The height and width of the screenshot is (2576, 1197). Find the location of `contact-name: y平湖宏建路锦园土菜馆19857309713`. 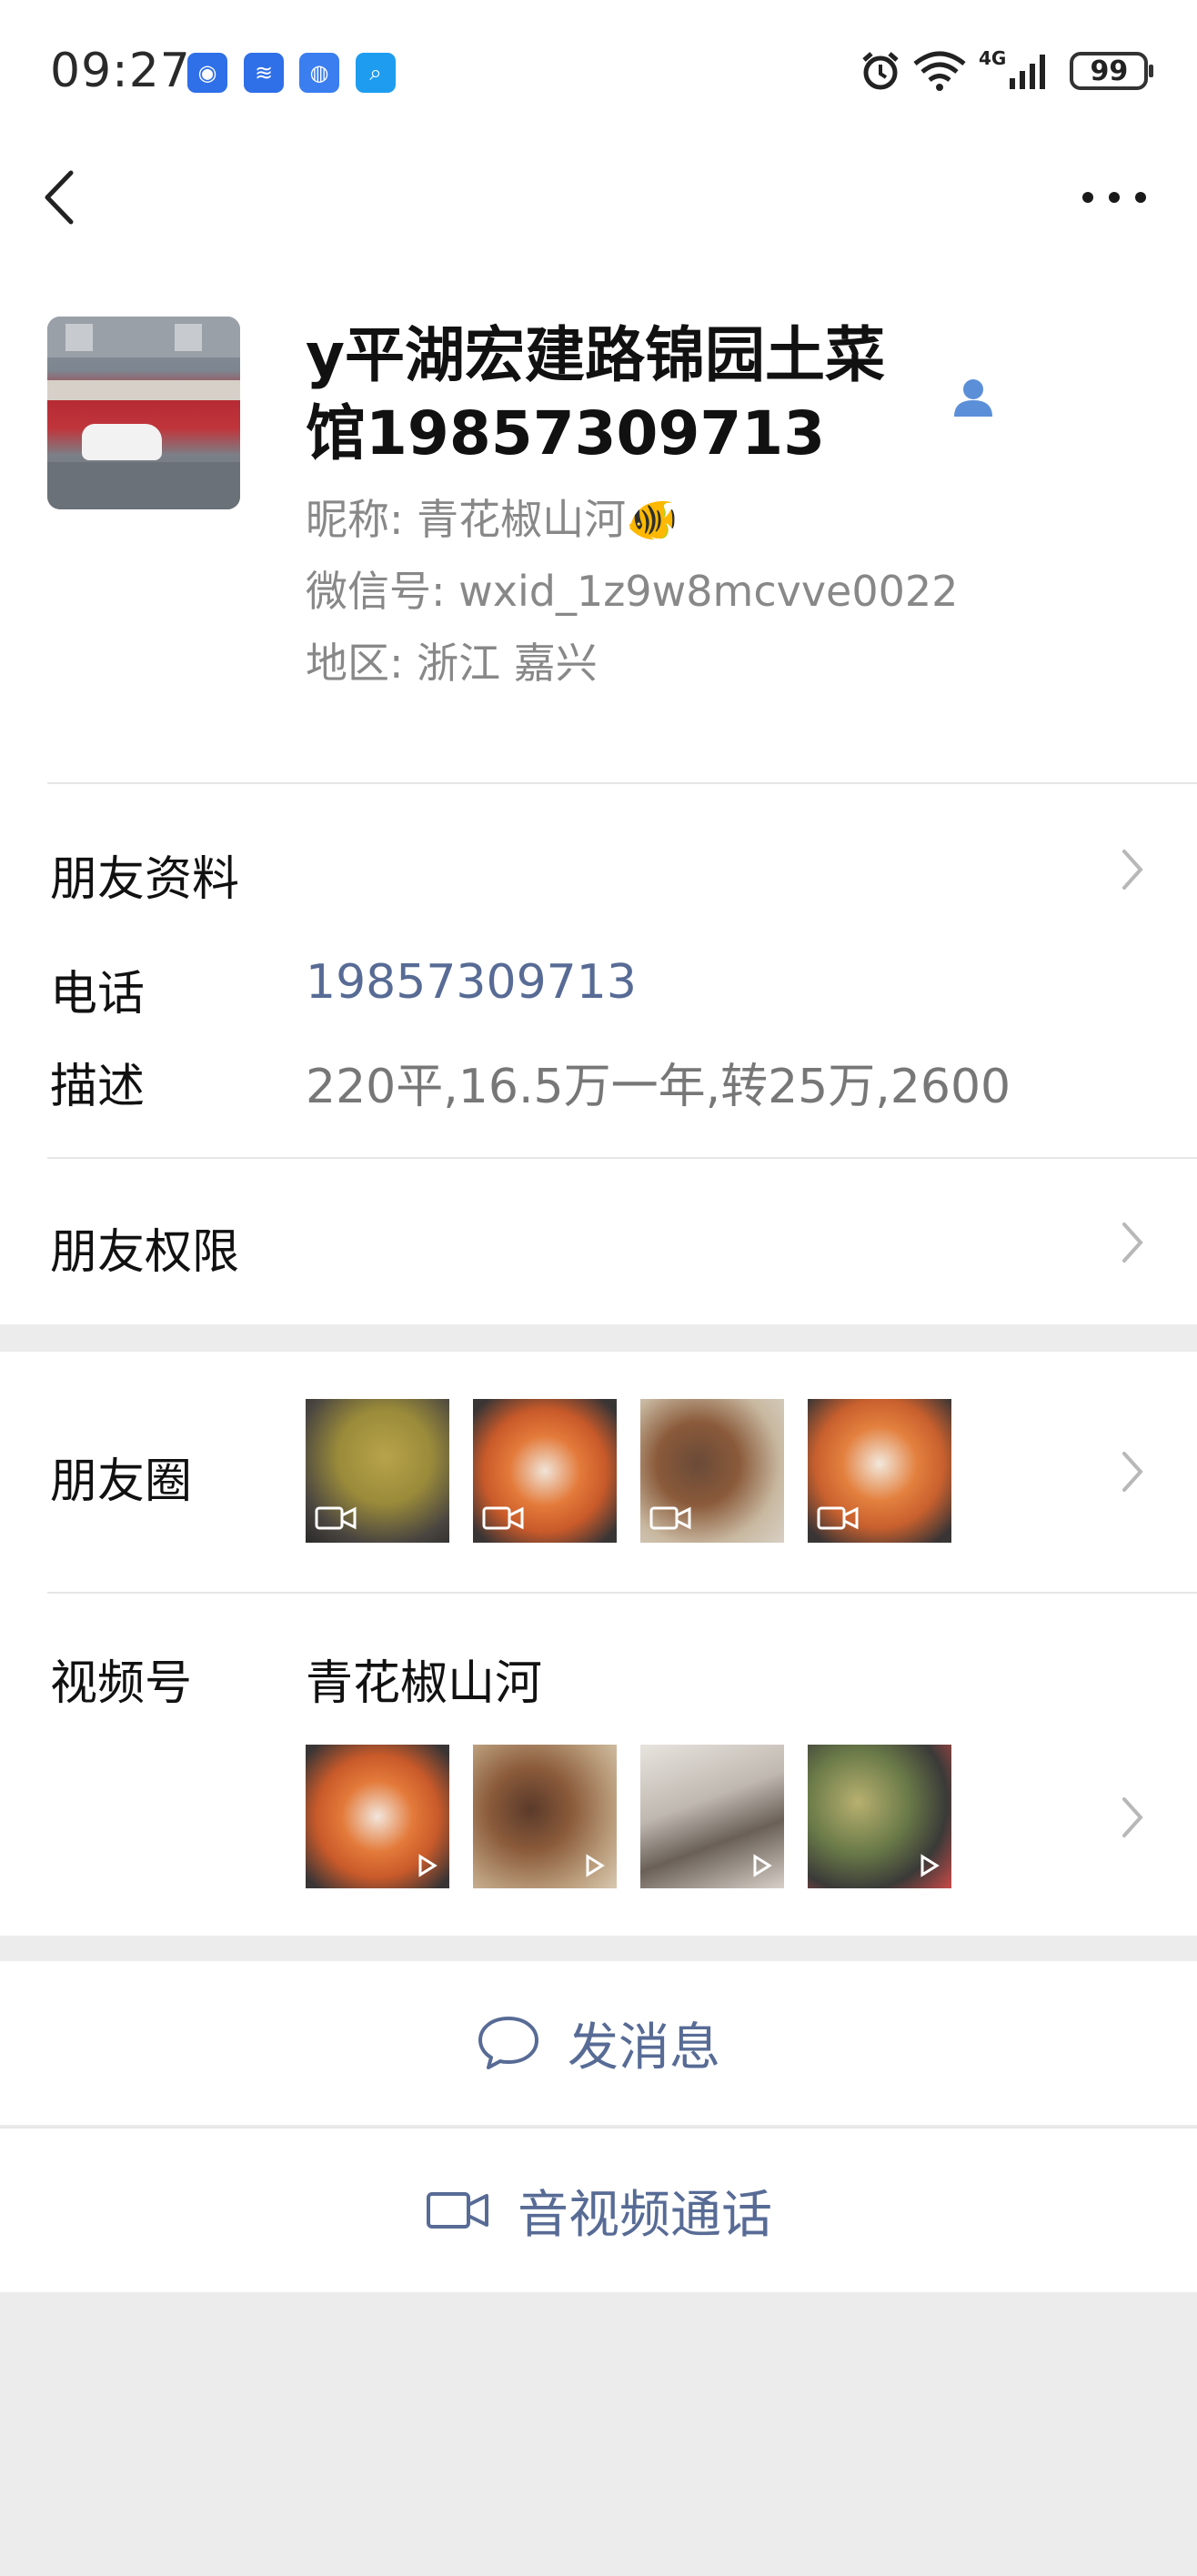

contact-name: y平湖宏建路锦园土菜馆19857309713 is located at coordinates (596, 394).